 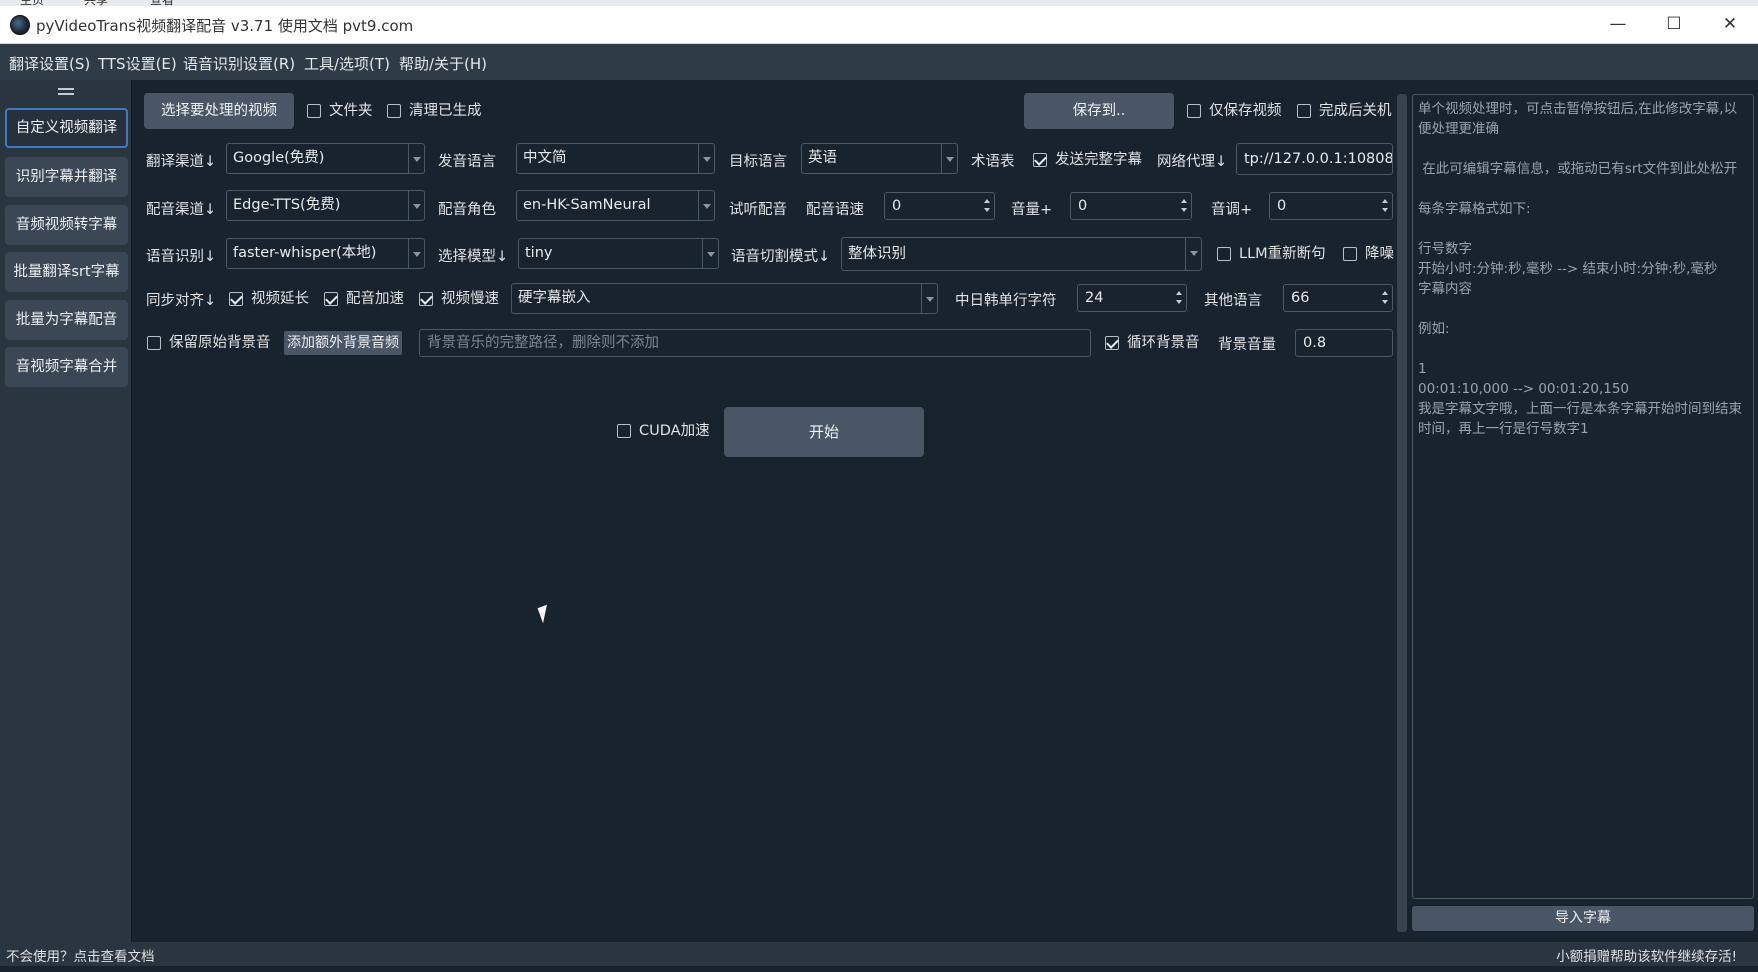 What do you see at coordinates (343, 343) in the screenshot?
I see `add-bg-audio-button: 添加额外背景音频` at bounding box center [343, 343].